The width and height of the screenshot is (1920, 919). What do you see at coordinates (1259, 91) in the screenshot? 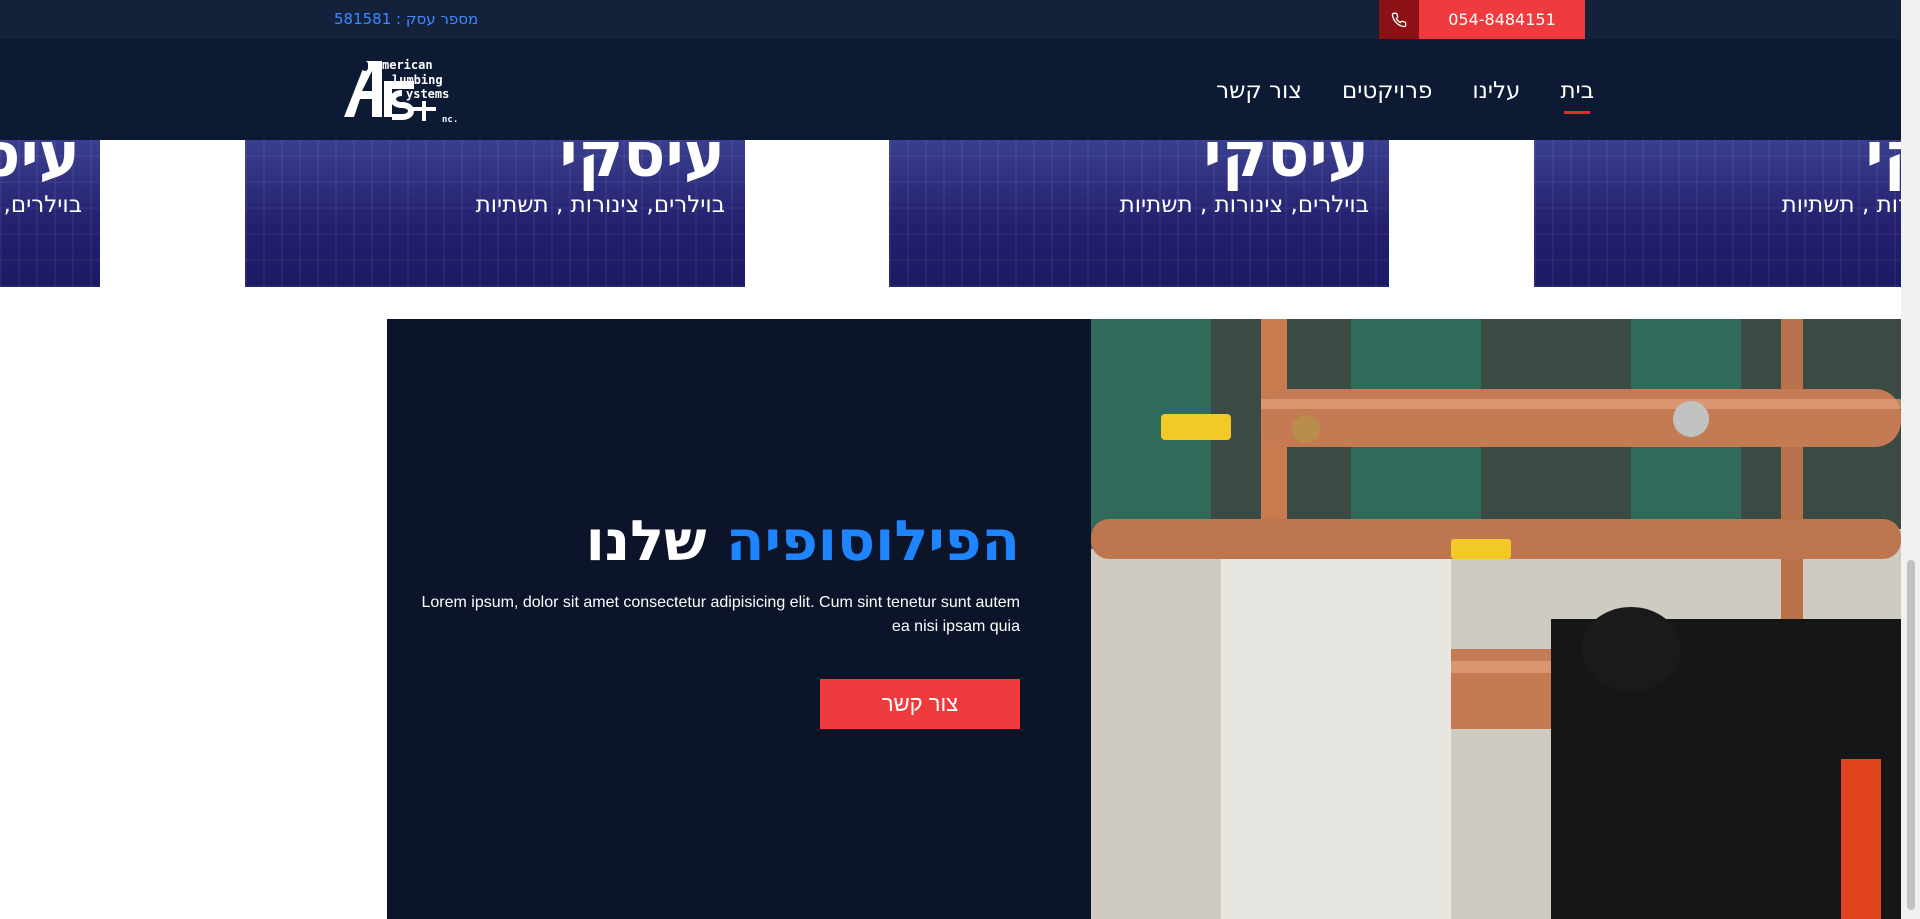
I see `nav-item-contact: צור קשר` at bounding box center [1259, 91].